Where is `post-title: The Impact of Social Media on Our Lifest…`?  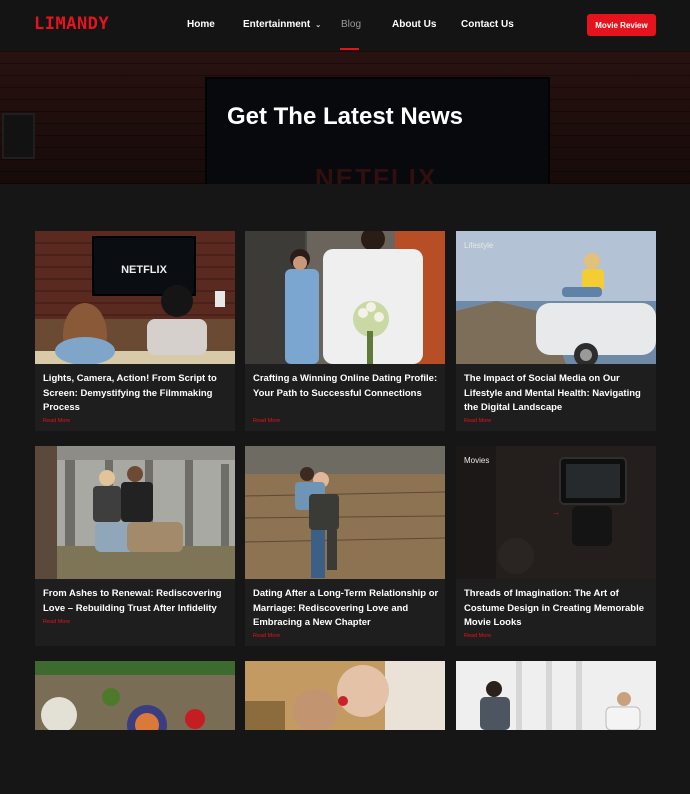
post-title: The Impact of Social Media on Our Lifest… is located at coordinates (559, 394).